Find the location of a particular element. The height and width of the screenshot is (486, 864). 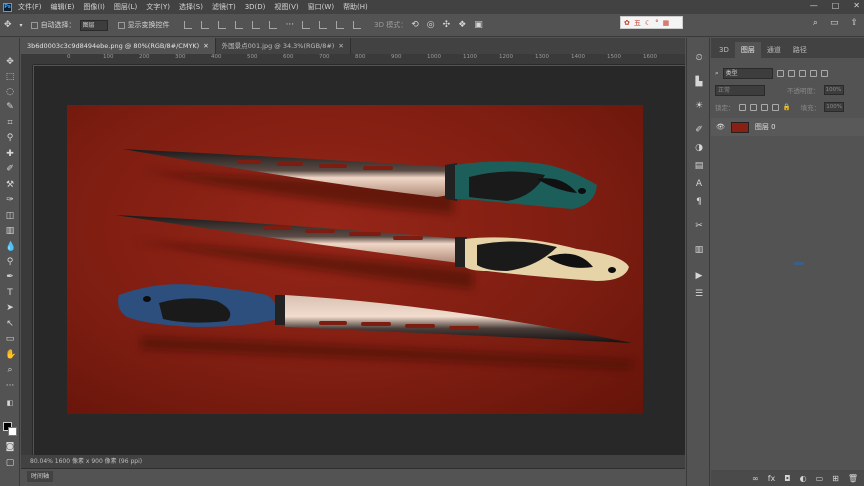

tool-presets-icon: ✂ is located at coordinates (699, 226).